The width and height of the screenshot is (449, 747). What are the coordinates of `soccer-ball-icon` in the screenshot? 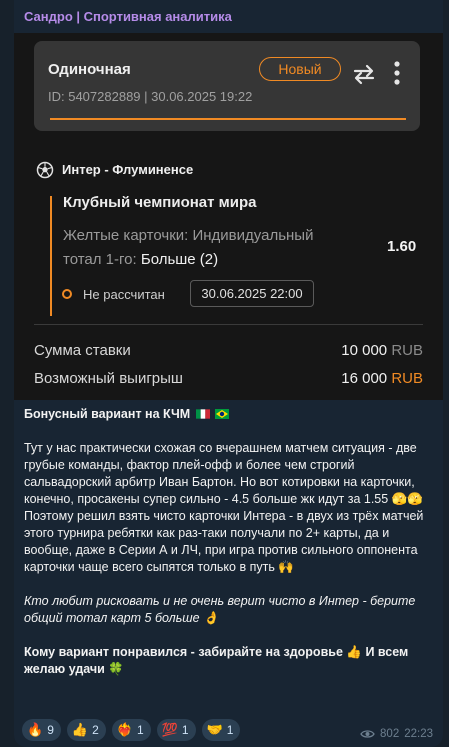 It's located at (45, 170).